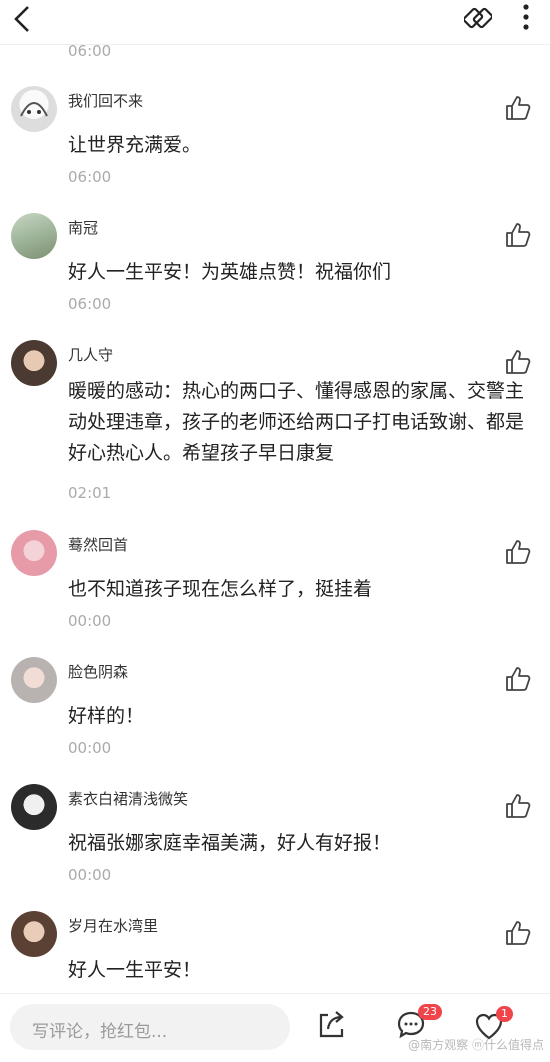  What do you see at coordinates (476, 1045) in the screenshot?
I see `watermark: @南方观察 ⓜ什么值得点` at bounding box center [476, 1045].